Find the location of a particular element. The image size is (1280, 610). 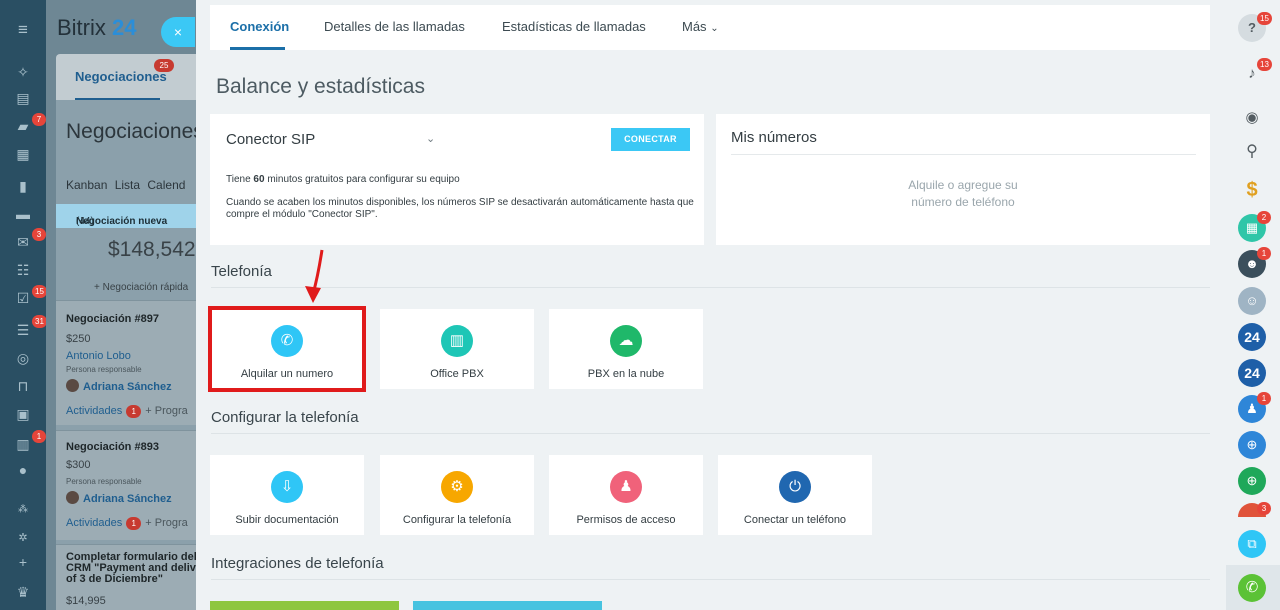

tab-deals-badge: 25 is located at coordinates (164, 65).